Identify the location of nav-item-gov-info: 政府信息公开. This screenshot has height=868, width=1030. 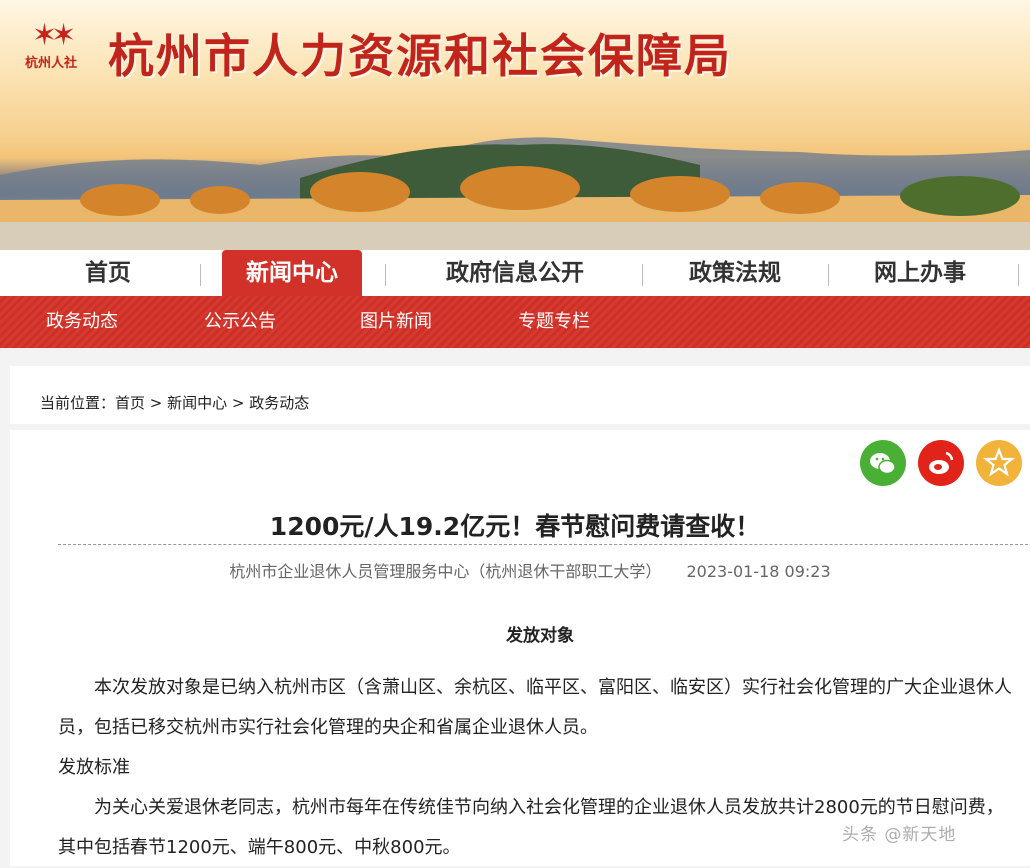
(515, 273).